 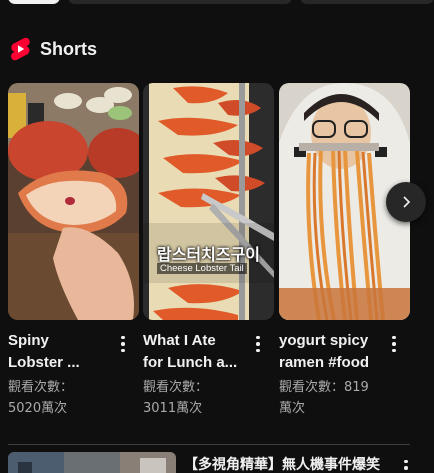 What do you see at coordinates (324, 362) in the screenshot?
I see `title-line: ramen #food` at bounding box center [324, 362].